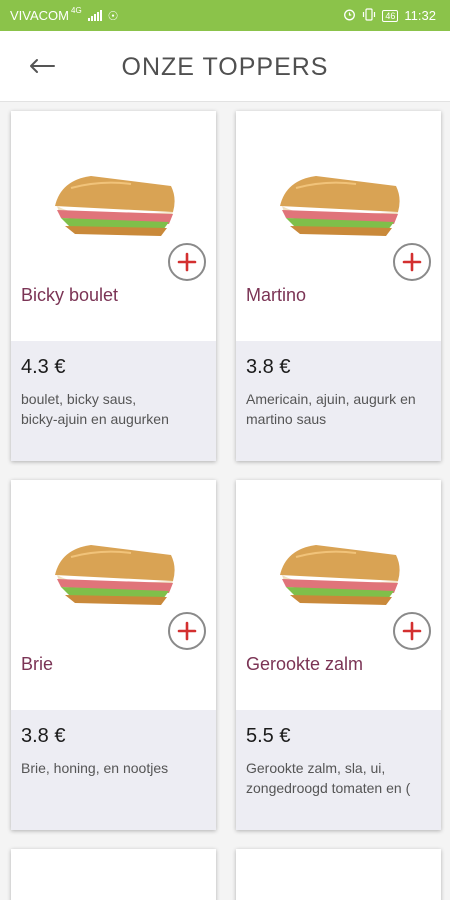 The image size is (450, 900). Describe the element at coordinates (328, 788) in the screenshot. I see `product-description-line: zongedroogd tomaten en (` at that location.